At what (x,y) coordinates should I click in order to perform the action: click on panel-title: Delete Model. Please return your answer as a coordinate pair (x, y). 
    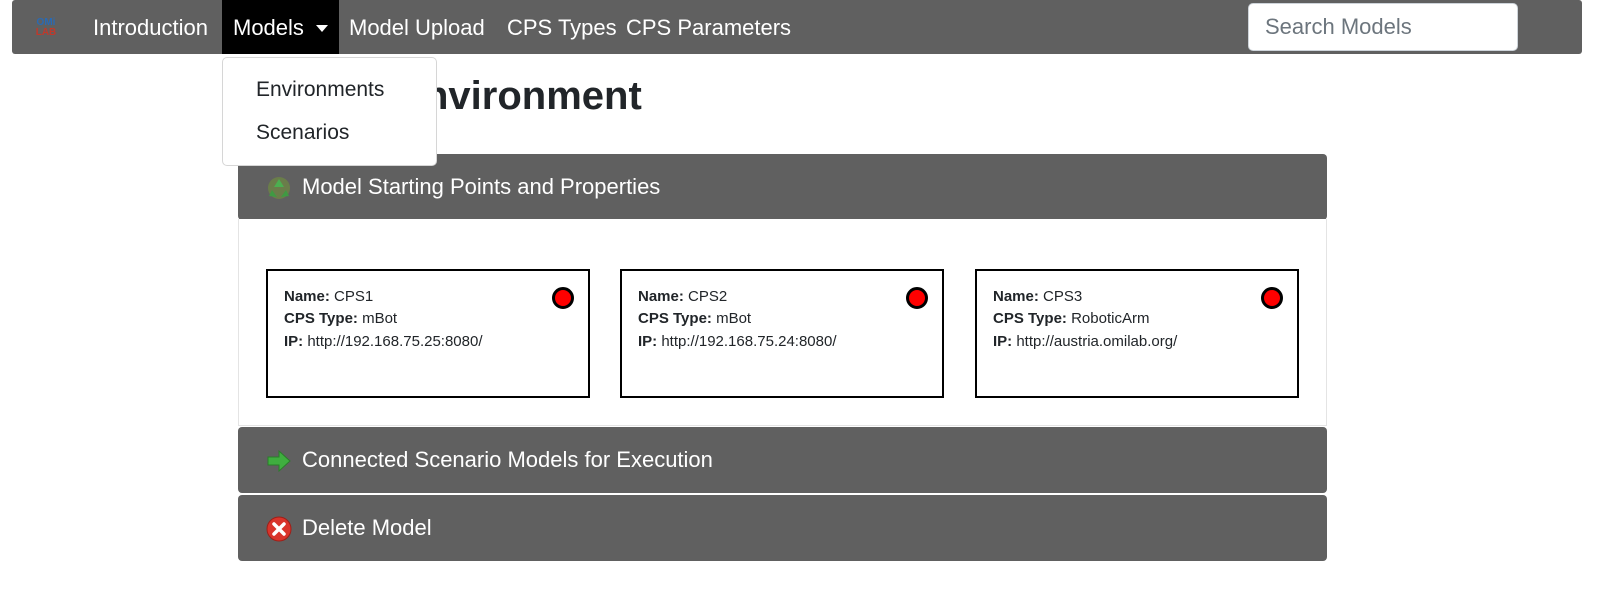
    Looking at the image, I should click on (367, 527).